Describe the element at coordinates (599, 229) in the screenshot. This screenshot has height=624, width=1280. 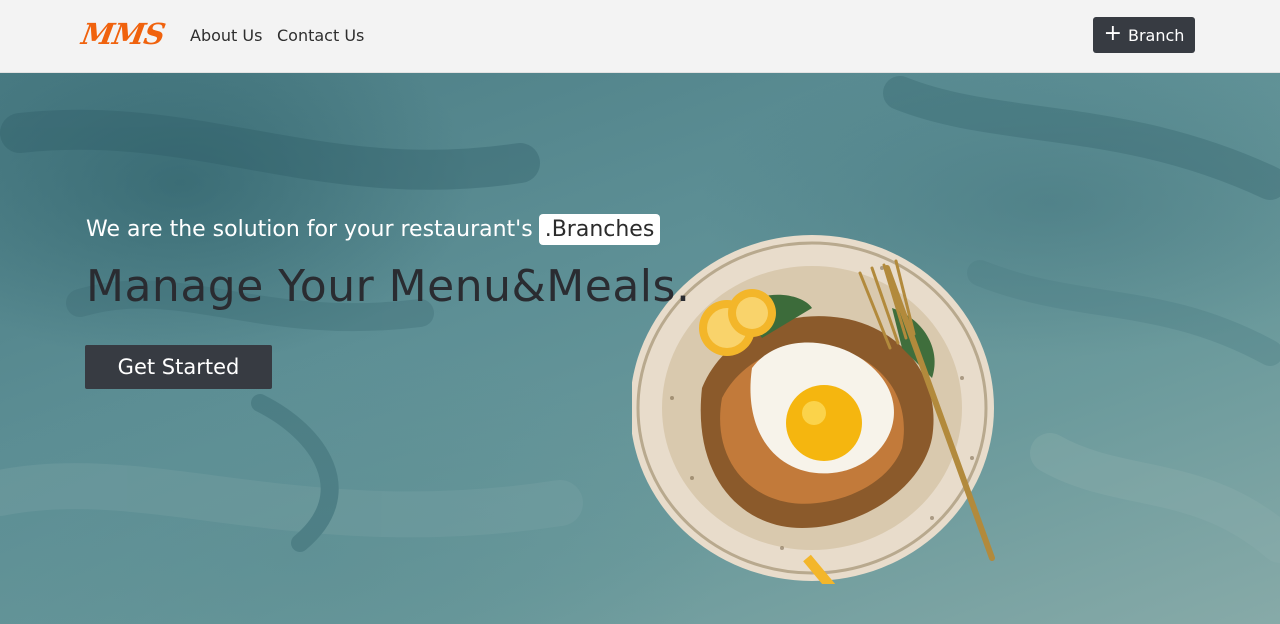
I see `tagline-highlight: .Branches` at that location.